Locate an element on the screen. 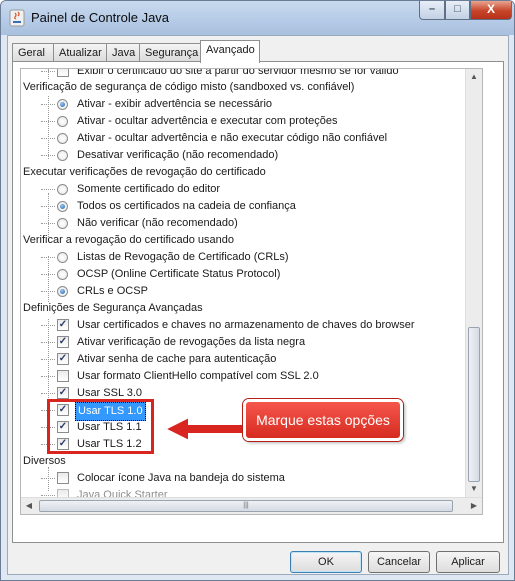 The height and width of the screenshot is (581, 515). tab-avancado: Avançado is located at coordinates (230, 51).